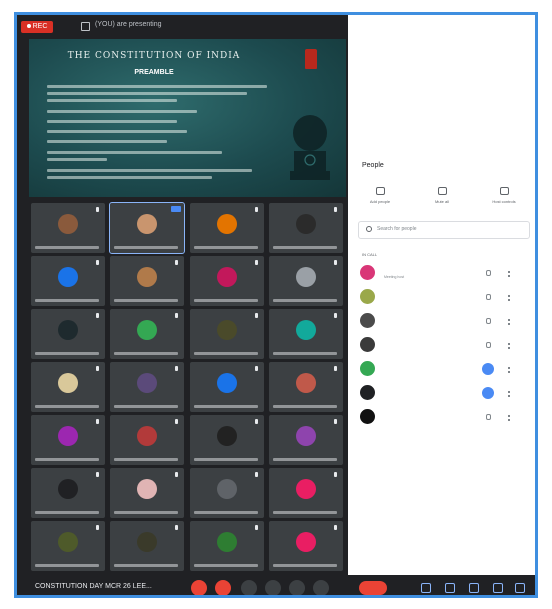 The image size is (552, 609). Describe the element at coordinates (504, 195) in the screenshot. I see `host-controls-button: Host controls` at that location.